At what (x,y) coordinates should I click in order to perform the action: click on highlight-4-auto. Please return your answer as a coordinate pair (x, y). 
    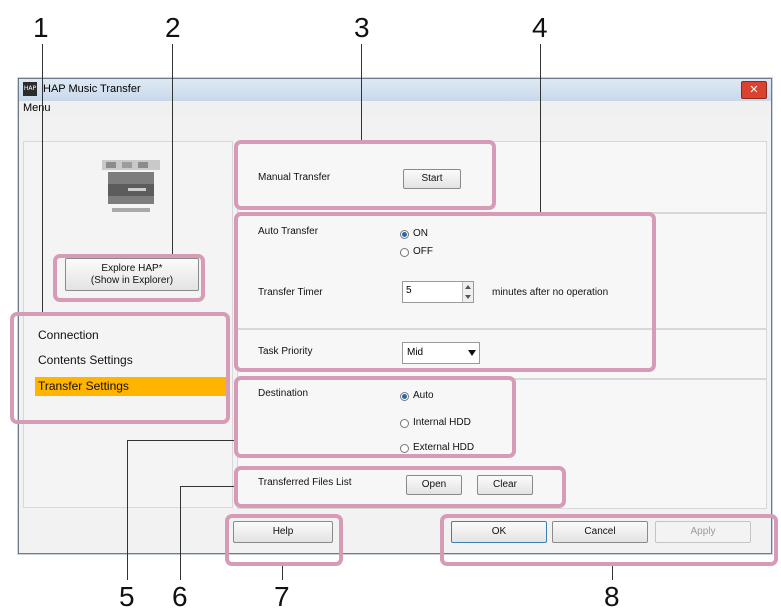
    Looking at the image, I should click on (445, 292).